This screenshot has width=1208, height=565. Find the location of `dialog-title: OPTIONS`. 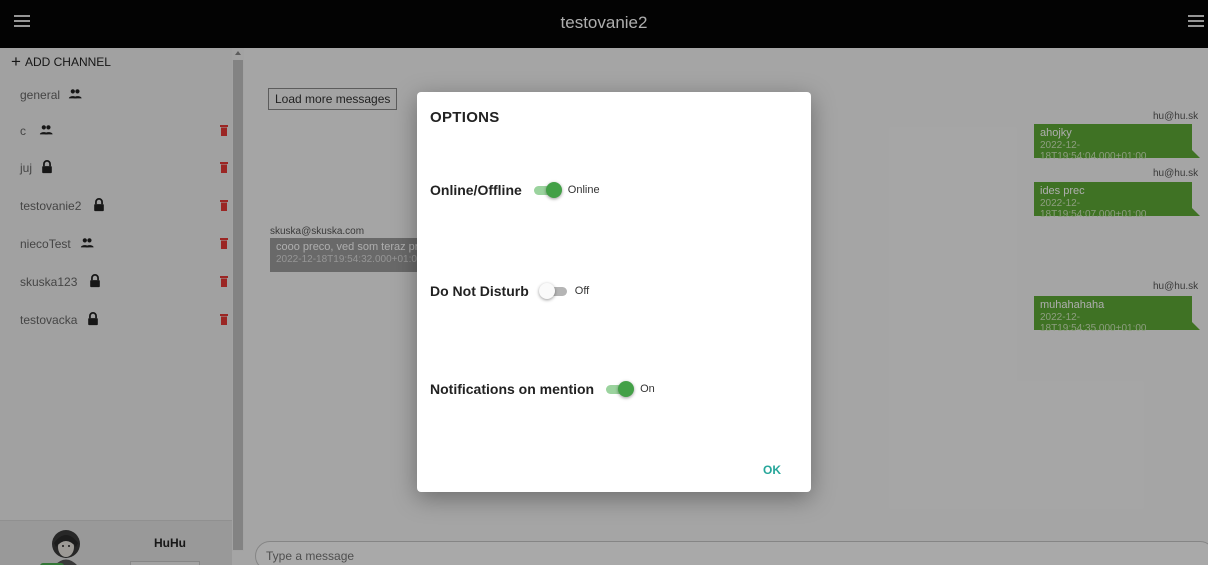

dialog-title: OPTIONS is located at coordinates (465, 117).